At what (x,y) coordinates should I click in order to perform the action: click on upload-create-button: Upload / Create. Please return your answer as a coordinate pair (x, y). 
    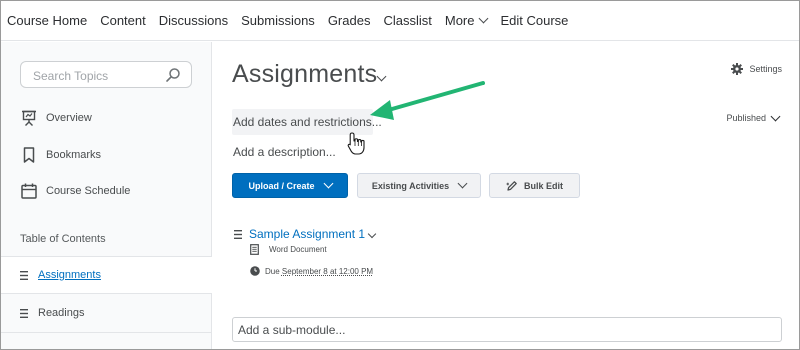
    Looking at the image, I should click on (290, 185).